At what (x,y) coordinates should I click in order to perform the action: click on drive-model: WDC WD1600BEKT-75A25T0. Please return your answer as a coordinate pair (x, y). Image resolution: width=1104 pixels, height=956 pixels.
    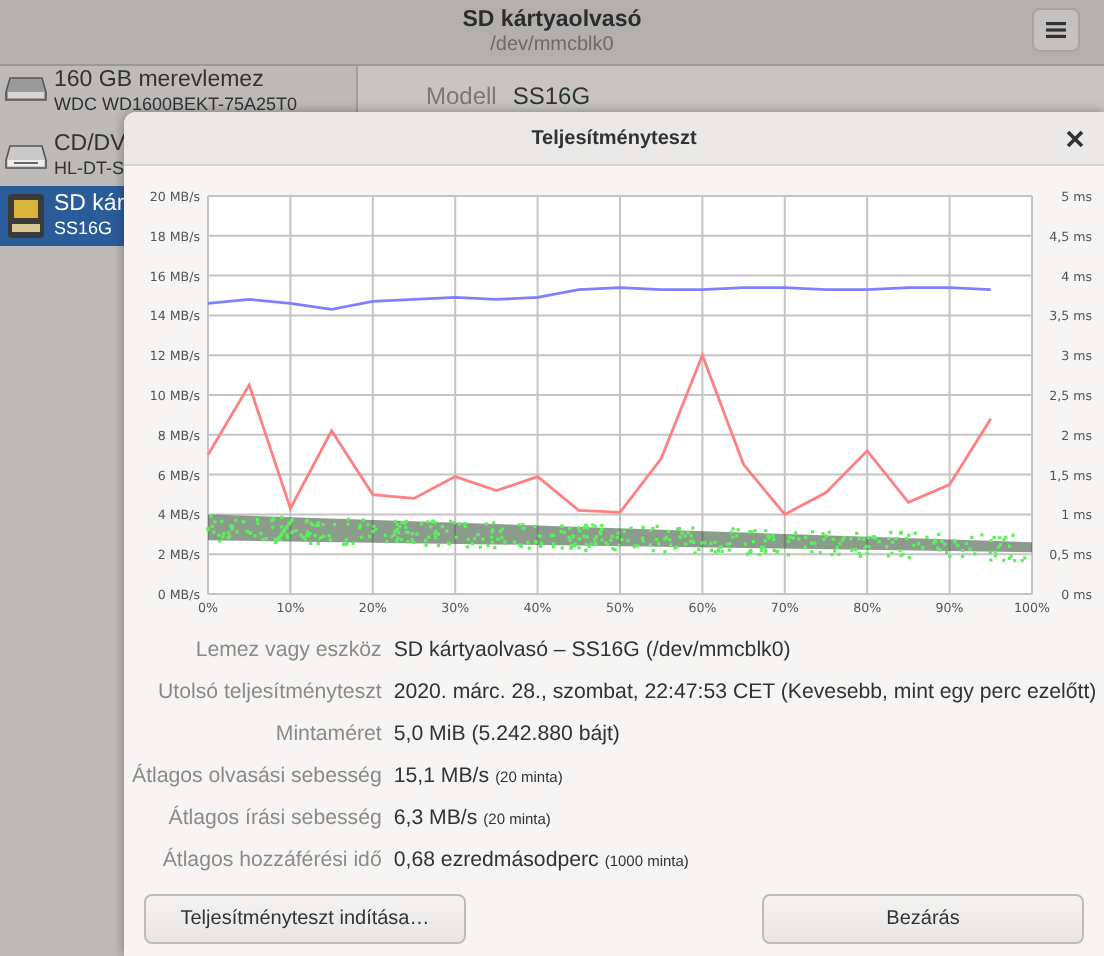
    Looking at the image, I should click on (176, 104).